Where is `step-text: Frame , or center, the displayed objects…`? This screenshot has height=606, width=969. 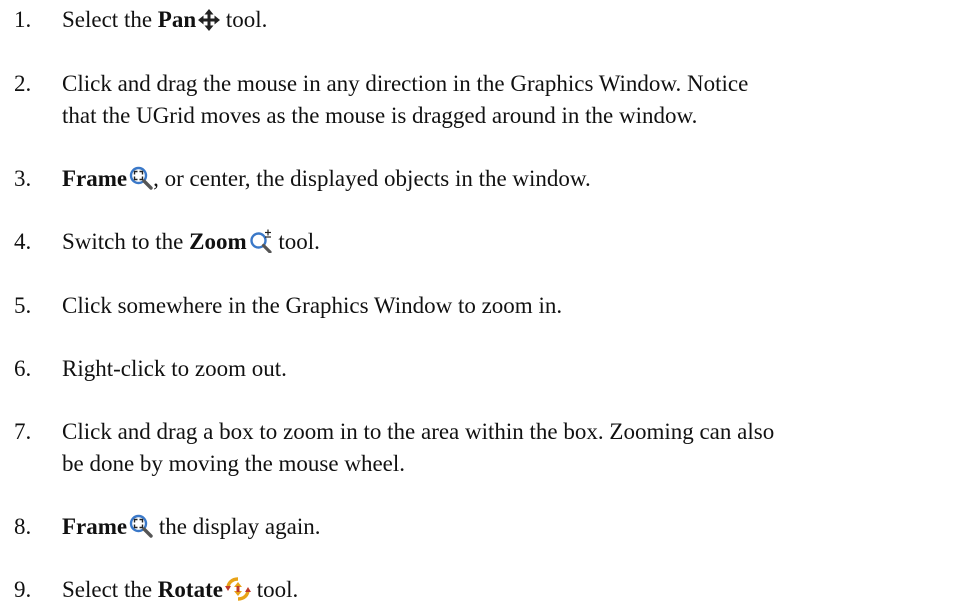
step-text: Frame , or center, the displayed objects… is located at coordinates (514, 179).